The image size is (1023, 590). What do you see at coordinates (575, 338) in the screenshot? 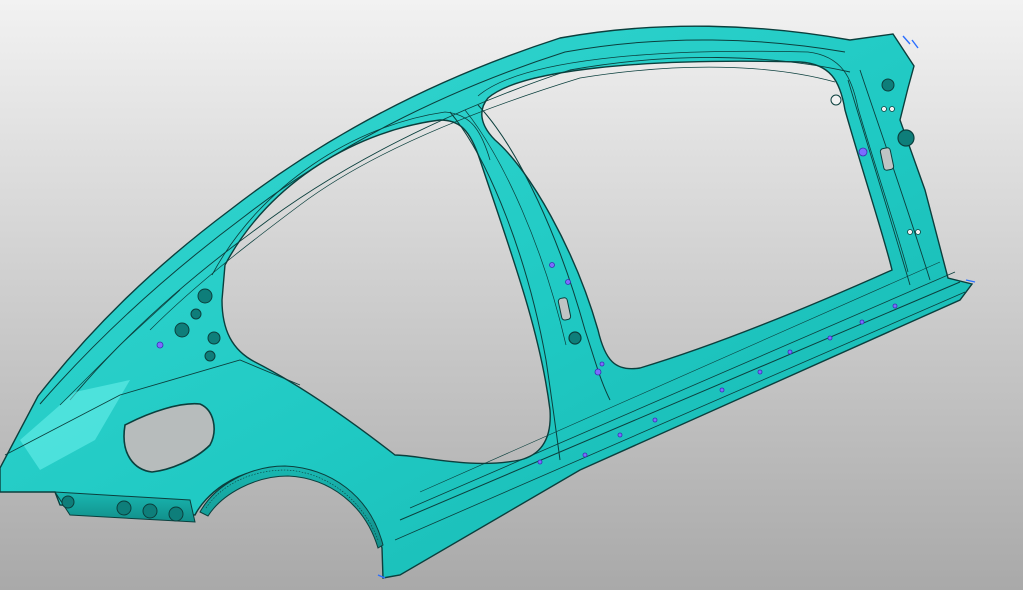
I see `b-pillar-hole` at bounding box center [575, 338].